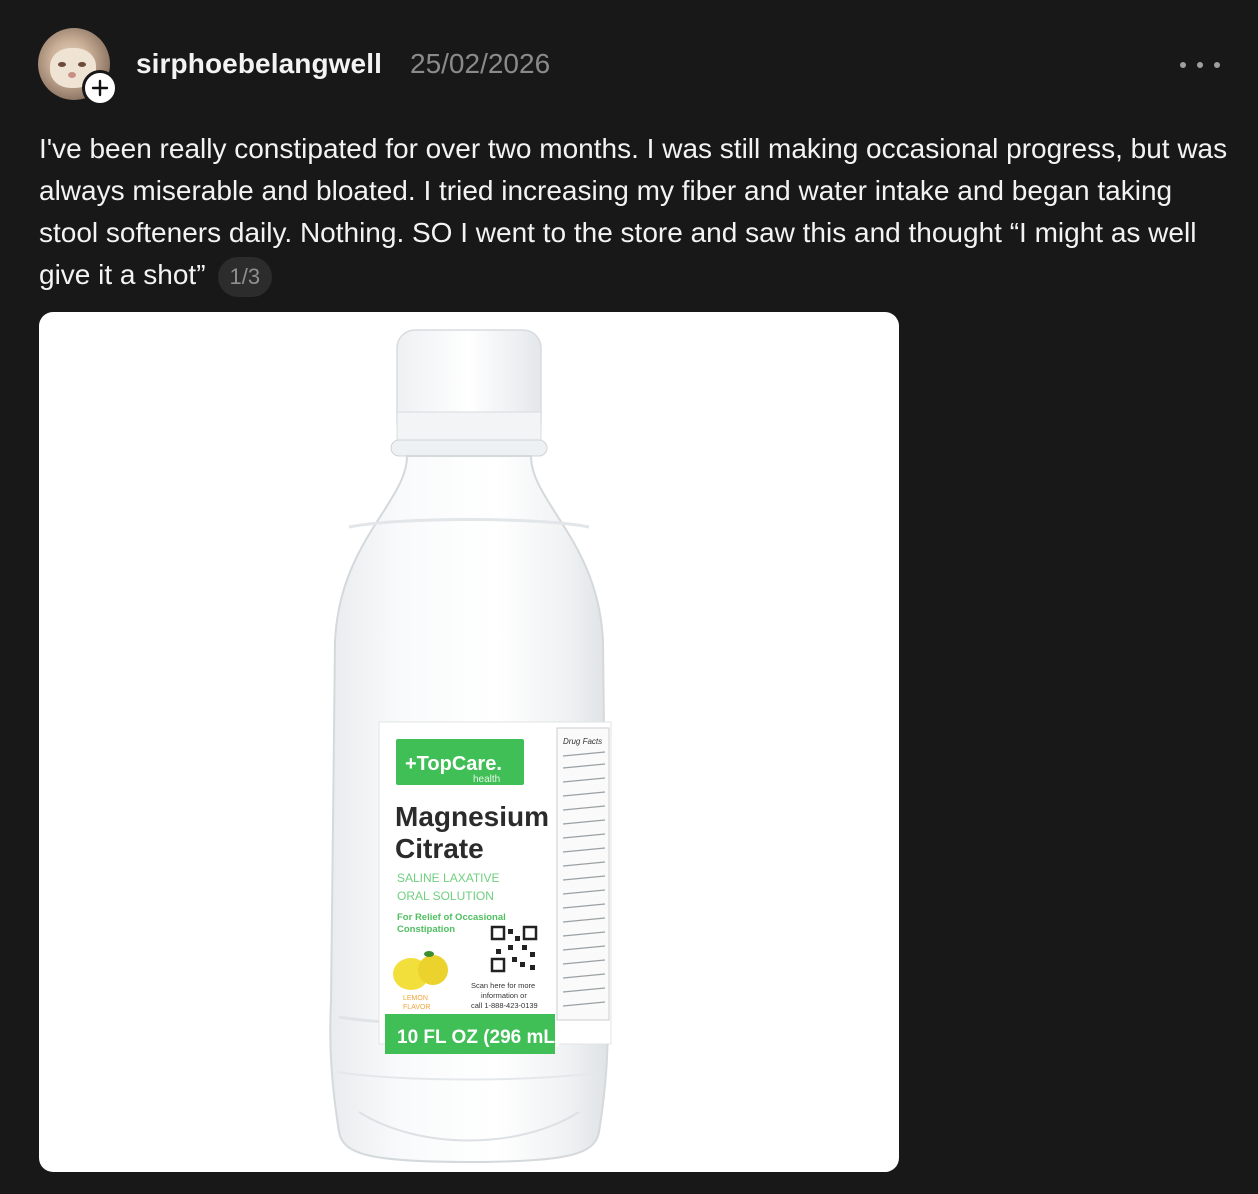 The width and height of the screenshot is (1258, 1194). Describe the element at coordinates (504, 995) in the screenshot. I see `scan-line2: information or` at that location.